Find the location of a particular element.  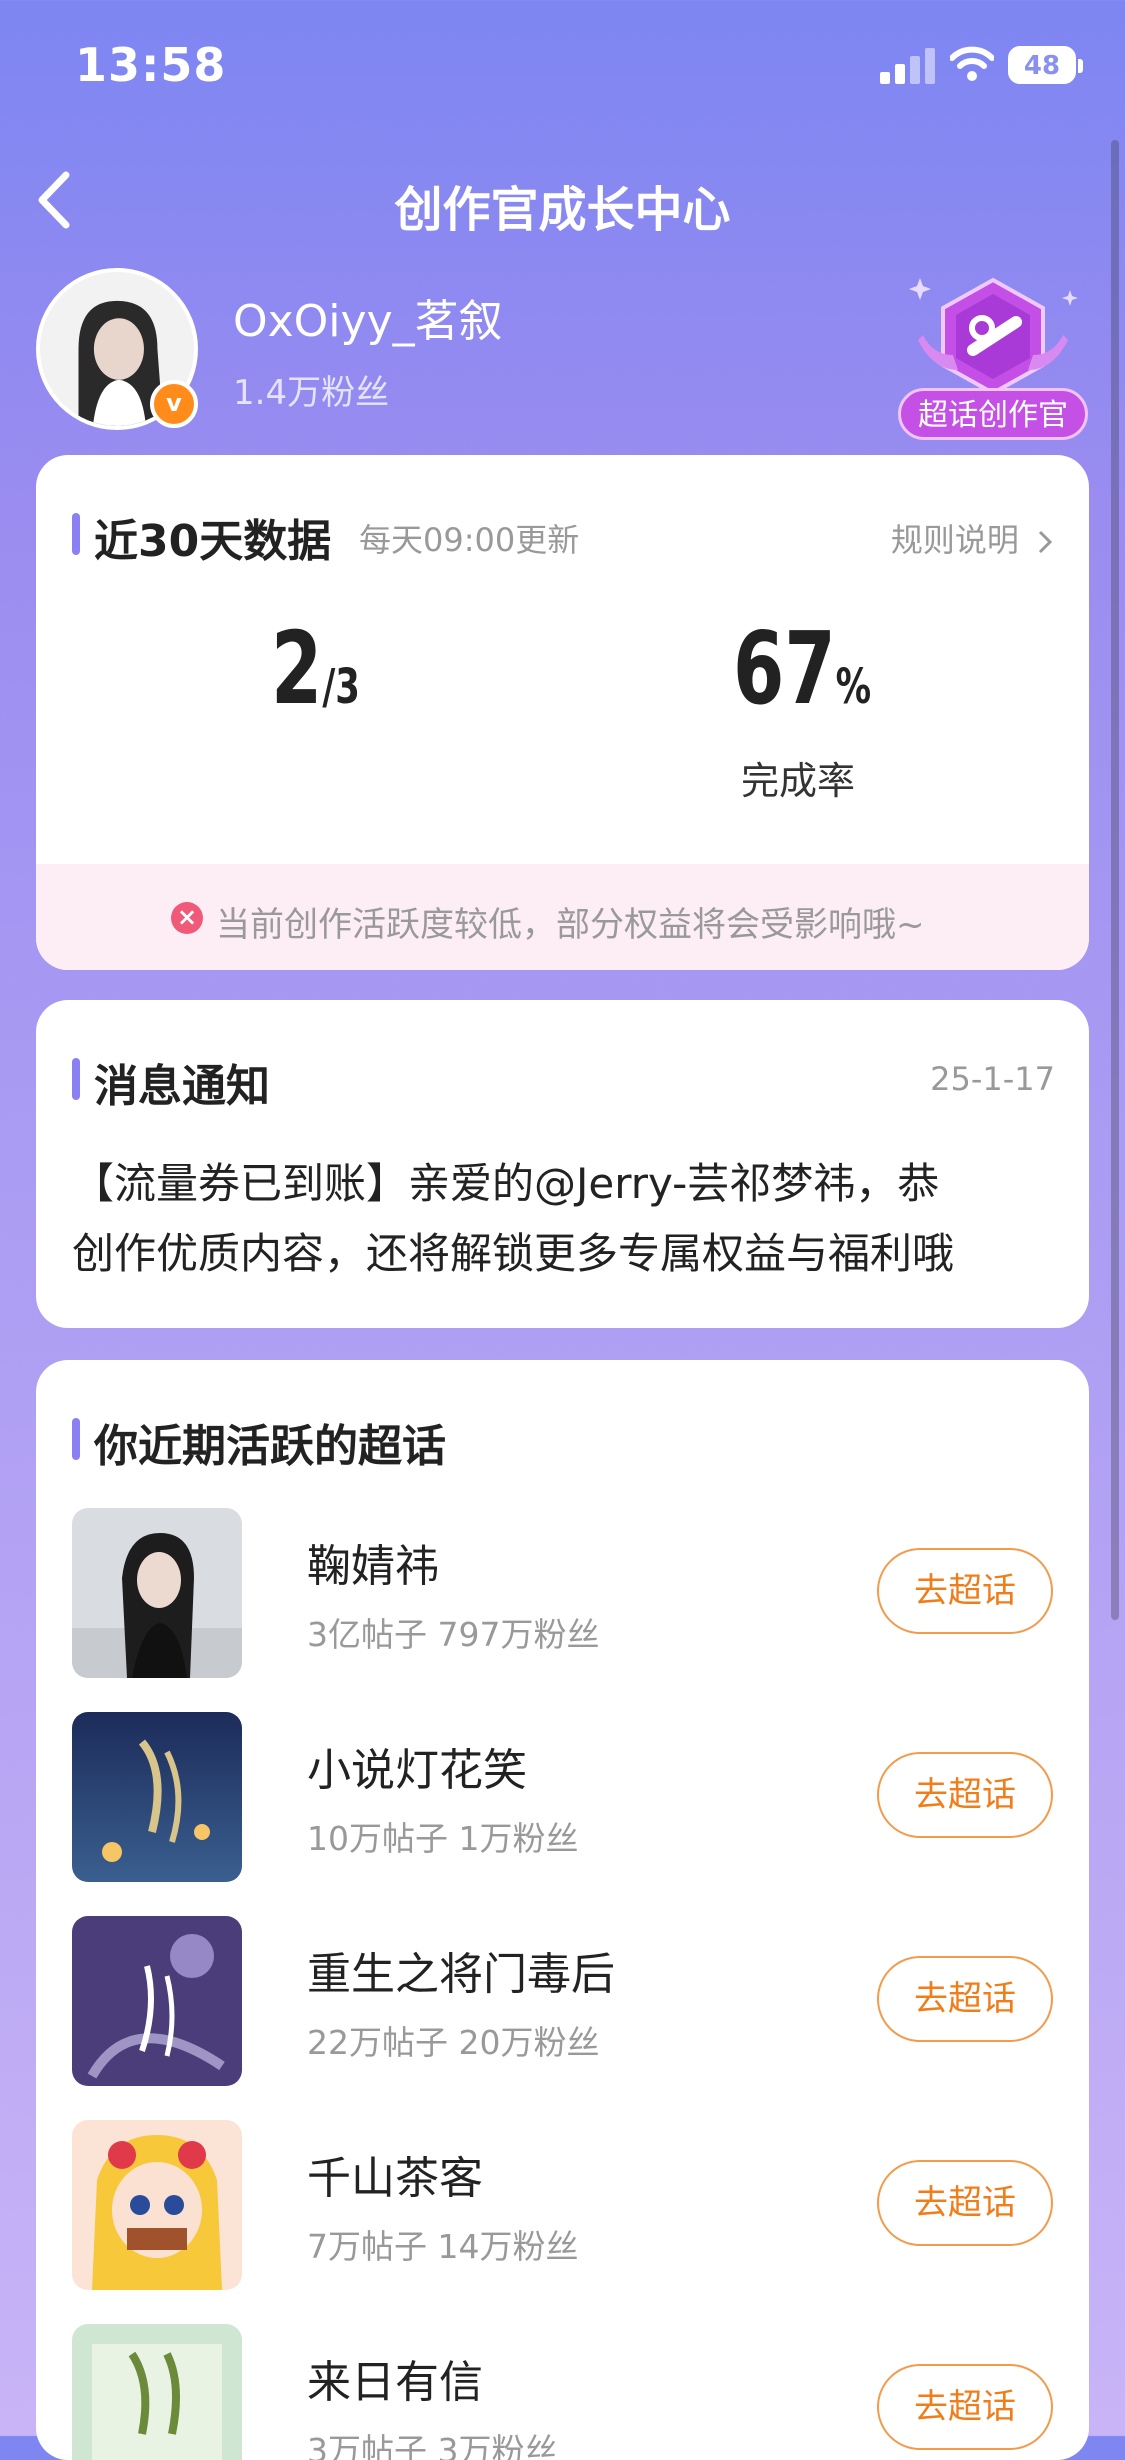

creator-badge-label: 超话创作官 is located at coordinates (993, 414).